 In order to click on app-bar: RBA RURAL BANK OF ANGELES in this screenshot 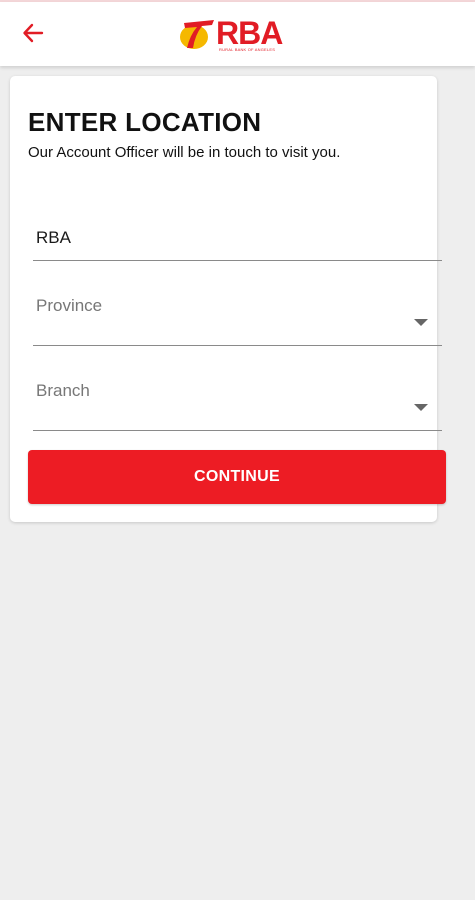, I will do `click(237, 34)`.